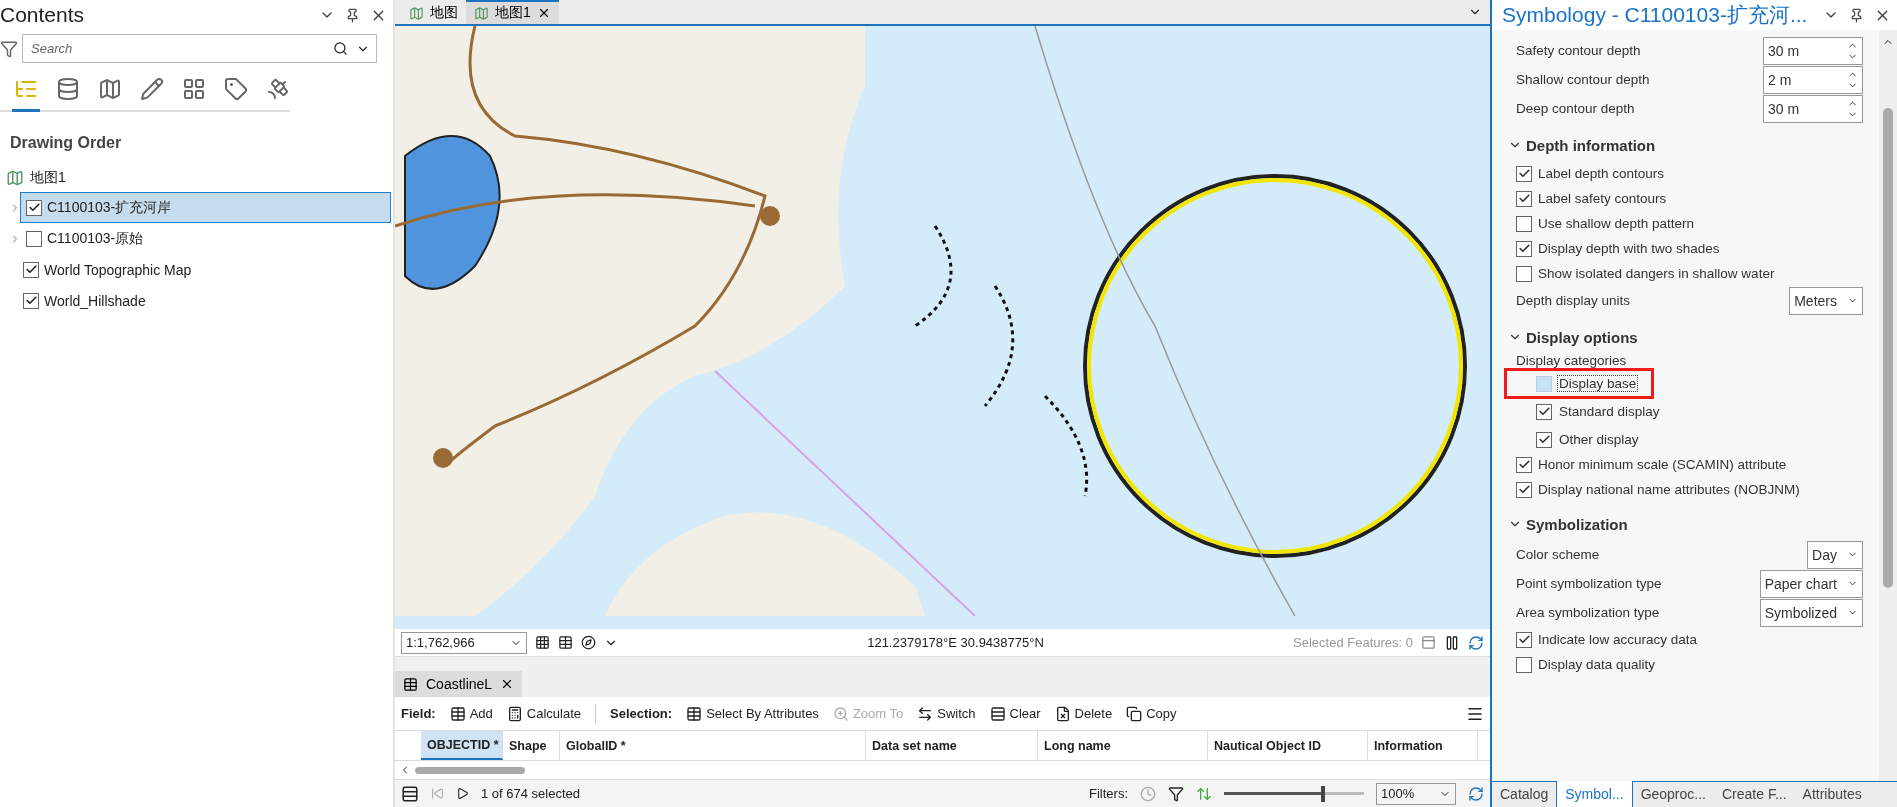 The height and width of the screenshot is (807, 1897). Describe the element at coordinates (1576, 108) in the screenshot. I see `field-label: Deep contour depth` at that location.